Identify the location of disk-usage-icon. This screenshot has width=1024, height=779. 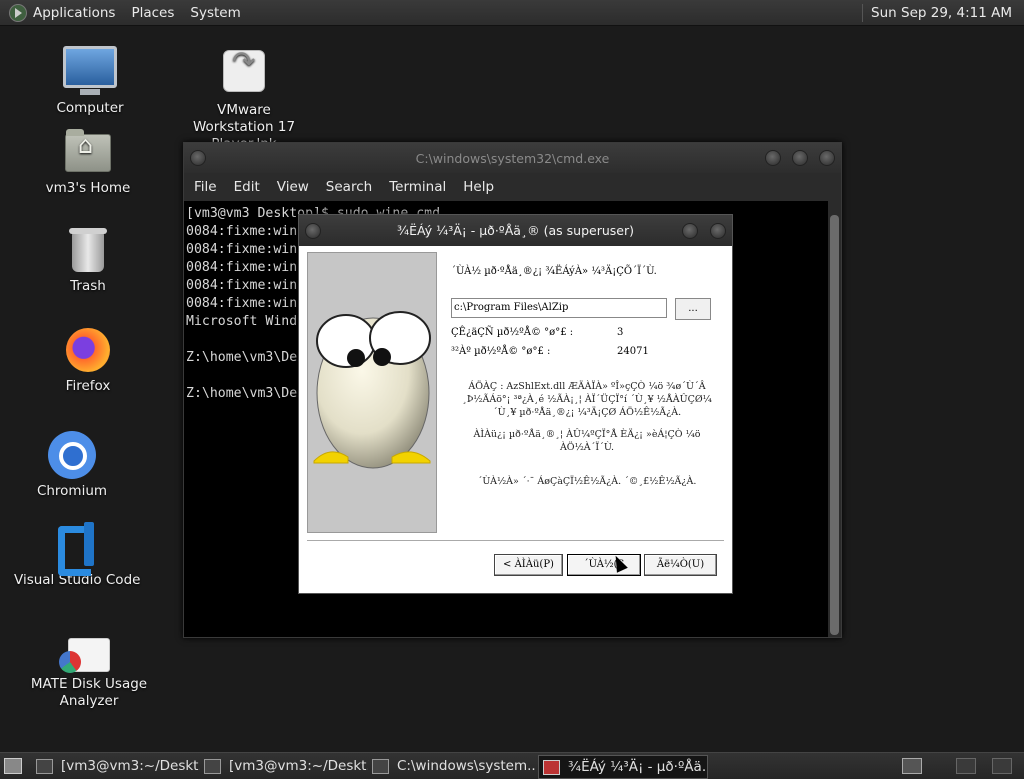
(84, 655).